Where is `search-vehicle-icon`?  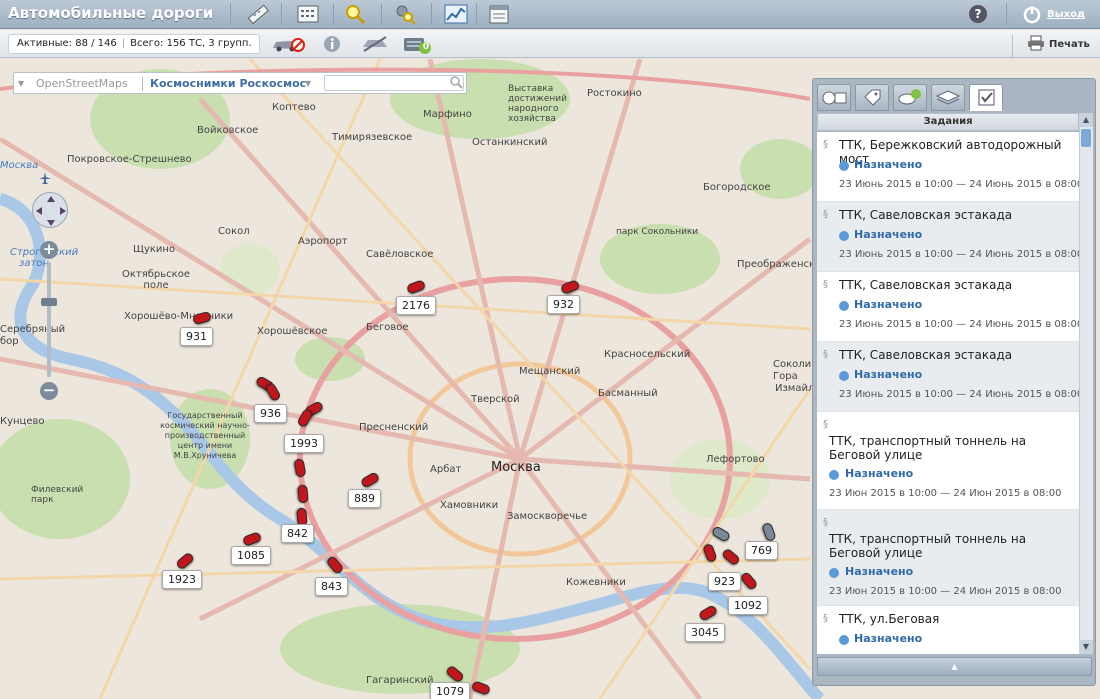
search-vehicle-icon is located at coordinates (355, 14).